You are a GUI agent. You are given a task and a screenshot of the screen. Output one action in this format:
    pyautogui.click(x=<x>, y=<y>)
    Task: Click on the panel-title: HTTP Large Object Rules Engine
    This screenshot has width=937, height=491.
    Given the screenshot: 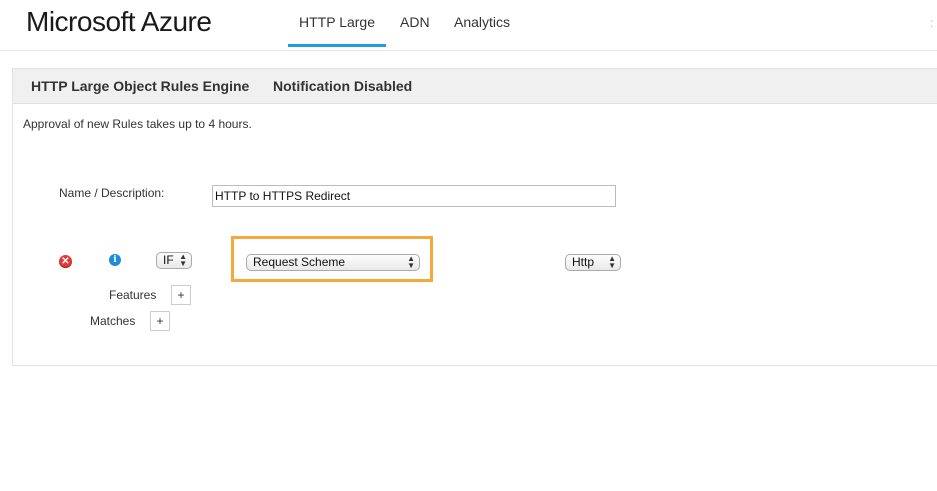 What is the action you would take?
    pyautogui.click(x=140, y=86)
    